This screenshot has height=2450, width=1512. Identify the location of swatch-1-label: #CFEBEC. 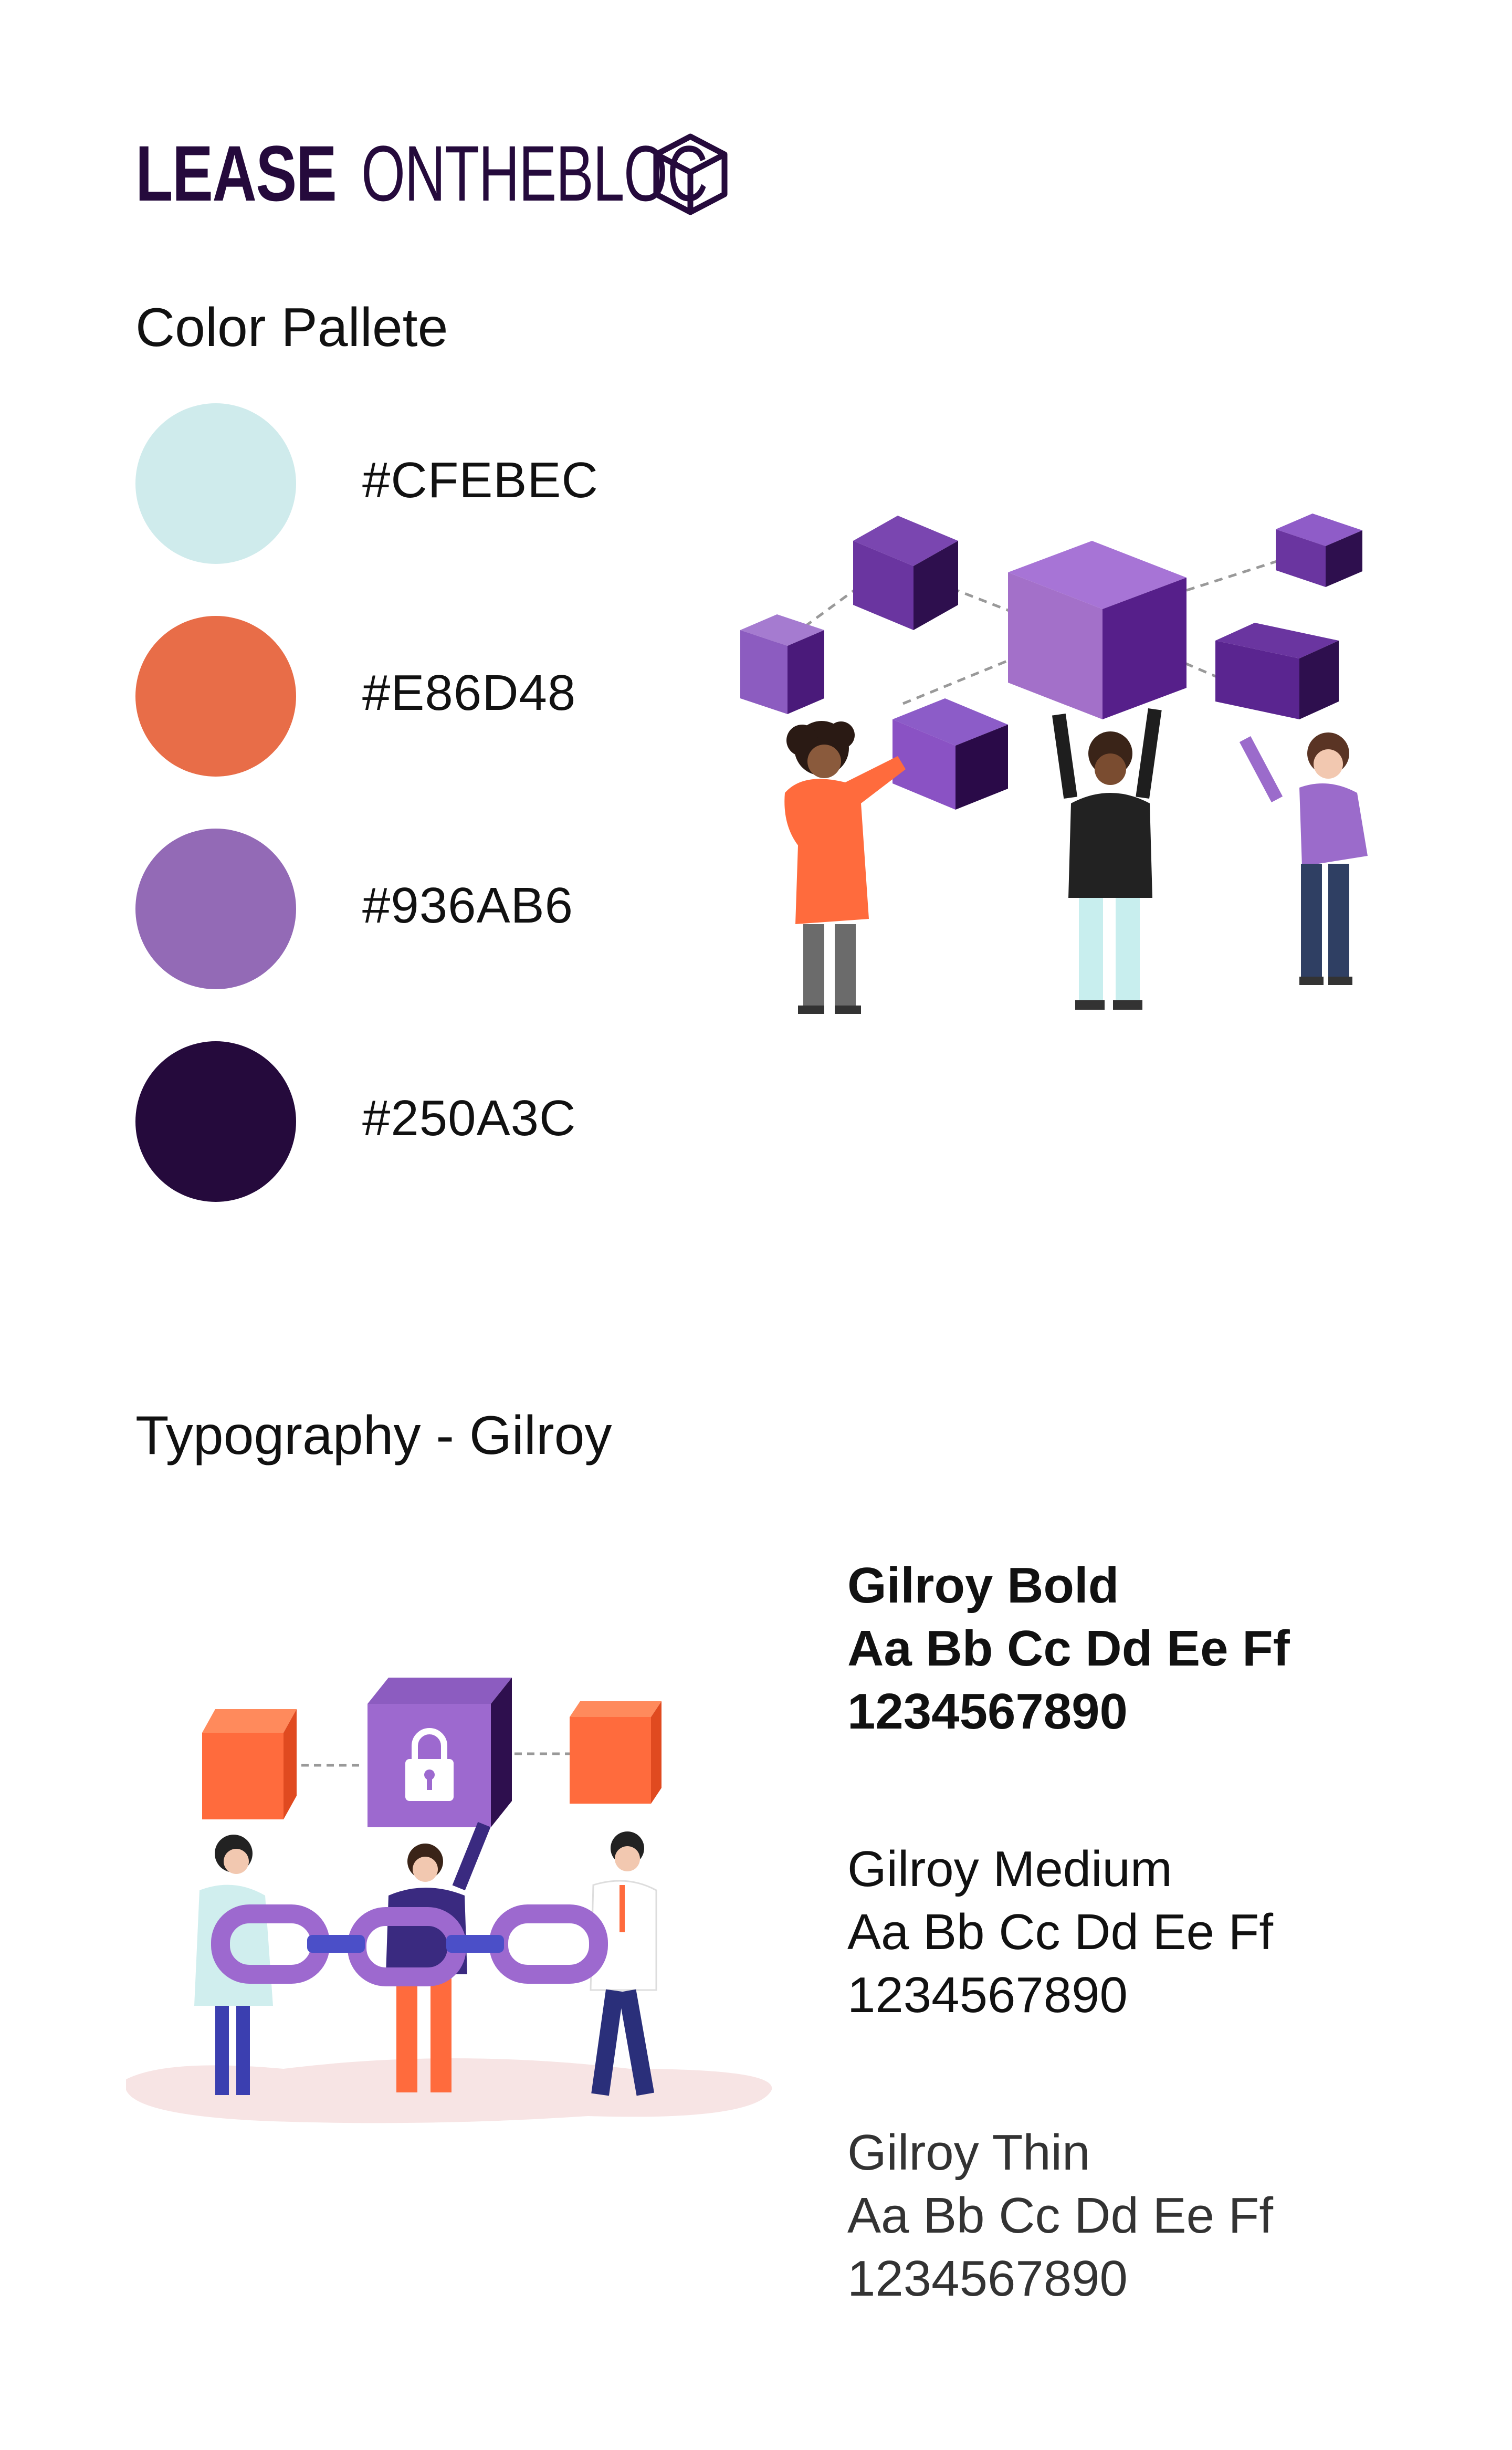
(480, 480).